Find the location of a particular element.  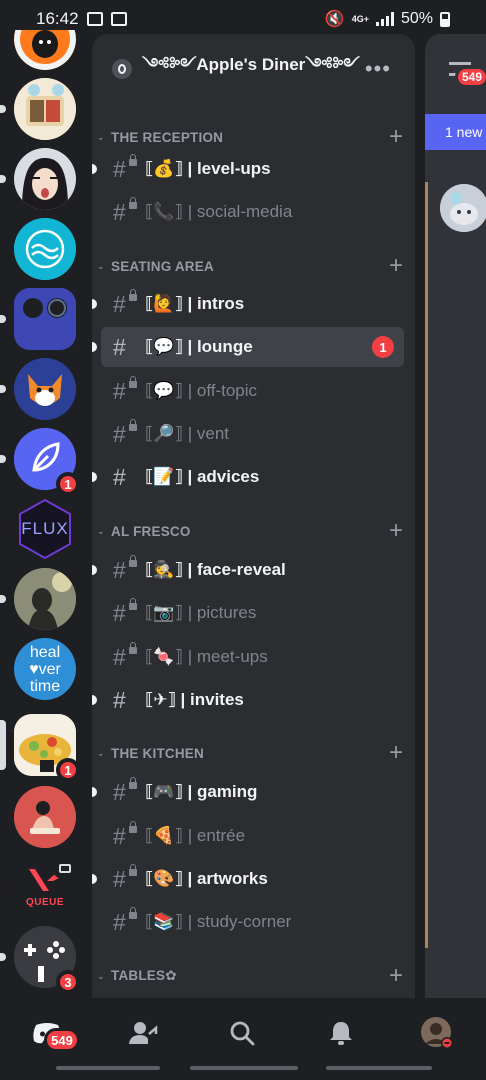

guild-8: FLUX is located at coordinates (45, 529).